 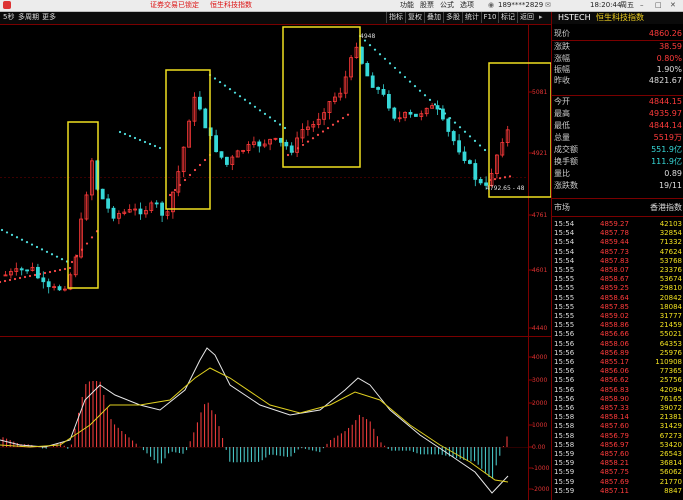 I want to click on tick-row: 15:54 4857.73 47624, so click(x=617, y=252).